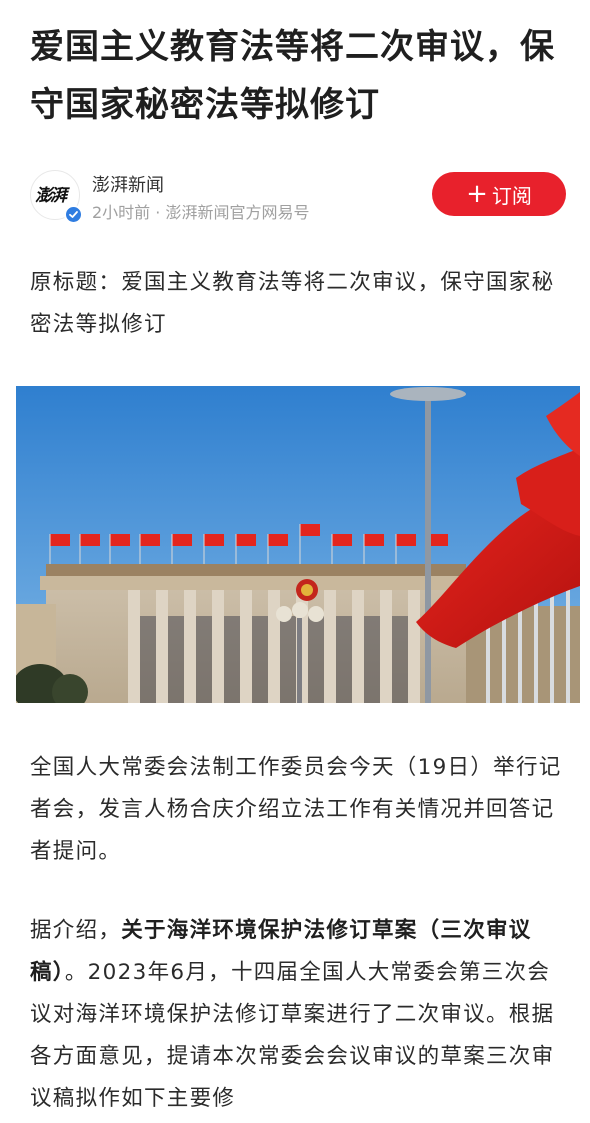 This screenshot has height=1123, width=590. I want to click on author-name: 澎湃新闻, so click(128, 184).